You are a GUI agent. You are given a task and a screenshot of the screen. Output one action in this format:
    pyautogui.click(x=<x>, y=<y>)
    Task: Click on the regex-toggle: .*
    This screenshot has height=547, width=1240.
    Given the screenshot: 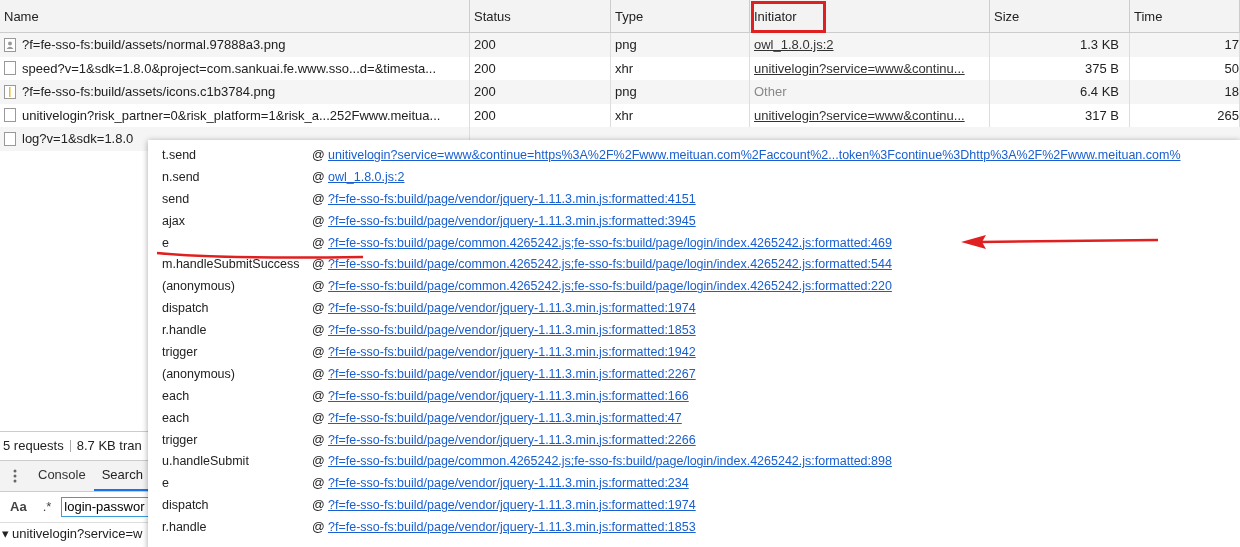 What is the action you would take?
    pyautogui.click(x=47, y=506)
    